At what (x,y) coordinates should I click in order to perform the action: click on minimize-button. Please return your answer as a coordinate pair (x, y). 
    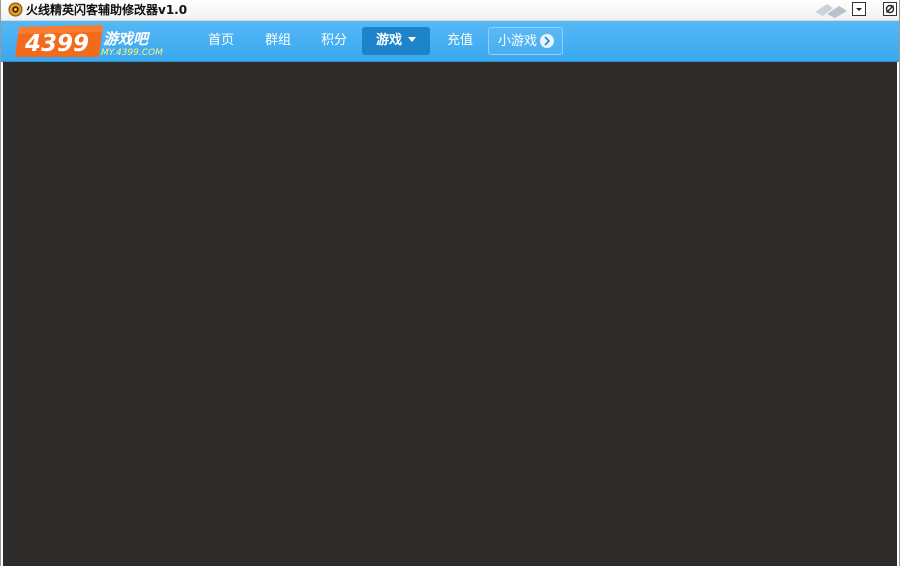
    Looking at the image, I should click on (859, 9).